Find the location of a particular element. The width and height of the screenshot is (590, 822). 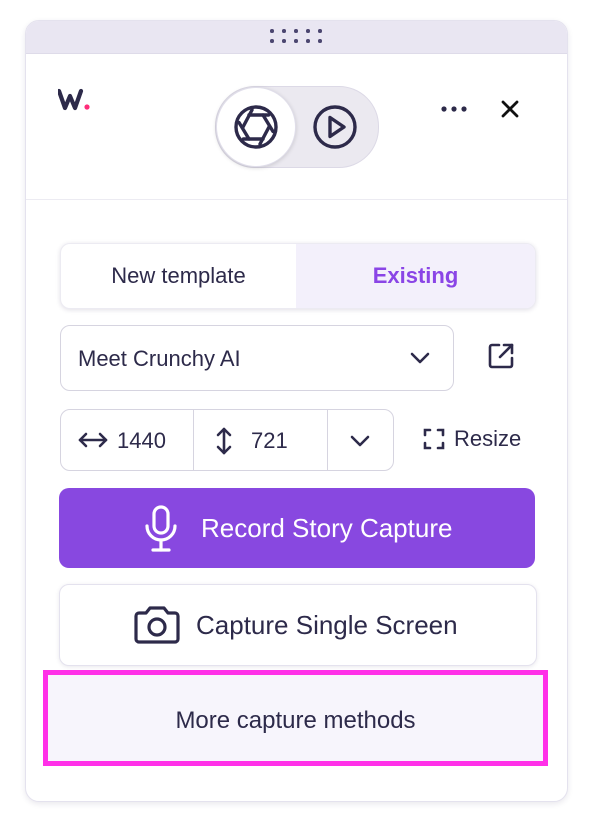

capture-single-screen-button: Capture Single Screen is located at coordinates (298, 625).